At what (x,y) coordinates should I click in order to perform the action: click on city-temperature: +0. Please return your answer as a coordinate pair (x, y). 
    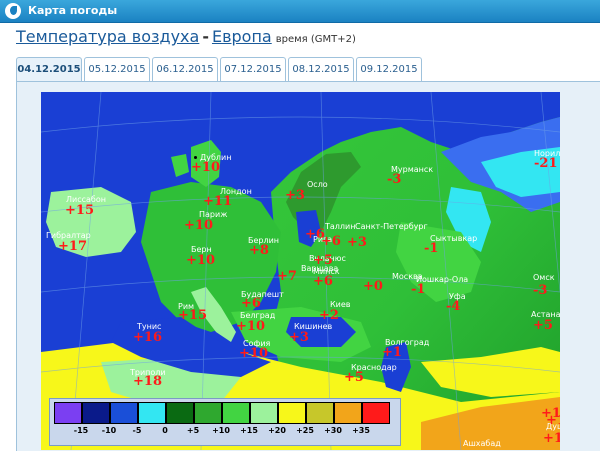
    Looking at the image, I should click on (373, 286).